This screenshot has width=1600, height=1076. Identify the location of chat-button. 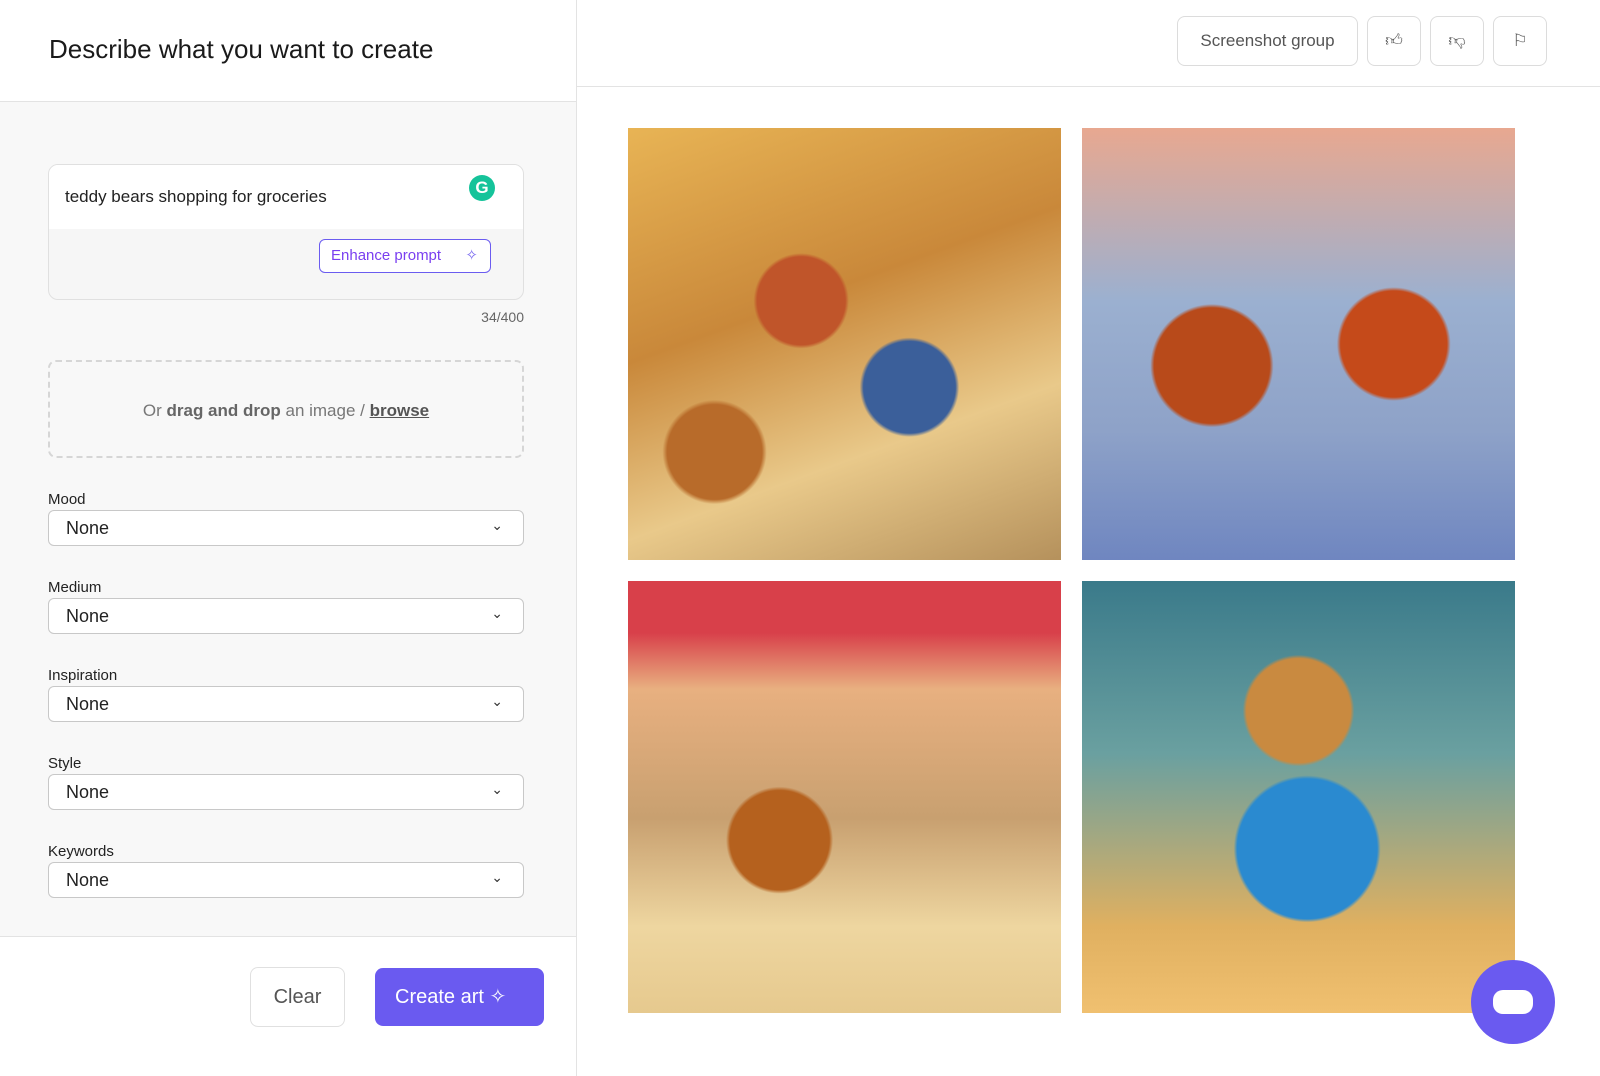
(1513, 1002).